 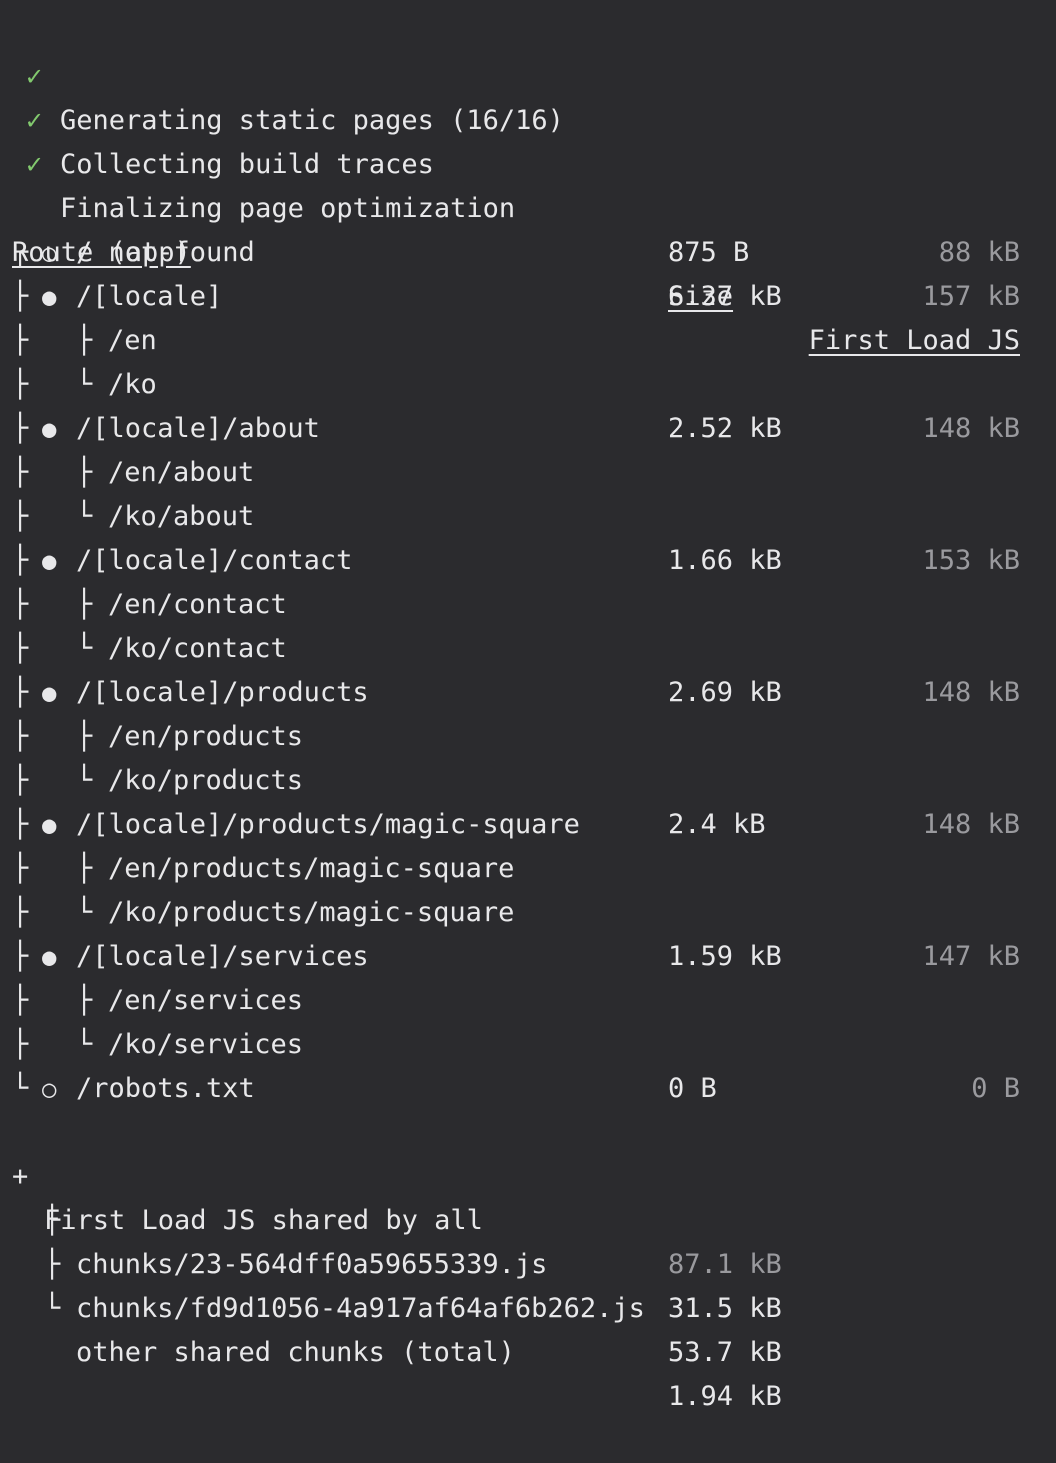 I want to click on sub-route-path: /en/products/magic-square, so click(x=311, y=868).